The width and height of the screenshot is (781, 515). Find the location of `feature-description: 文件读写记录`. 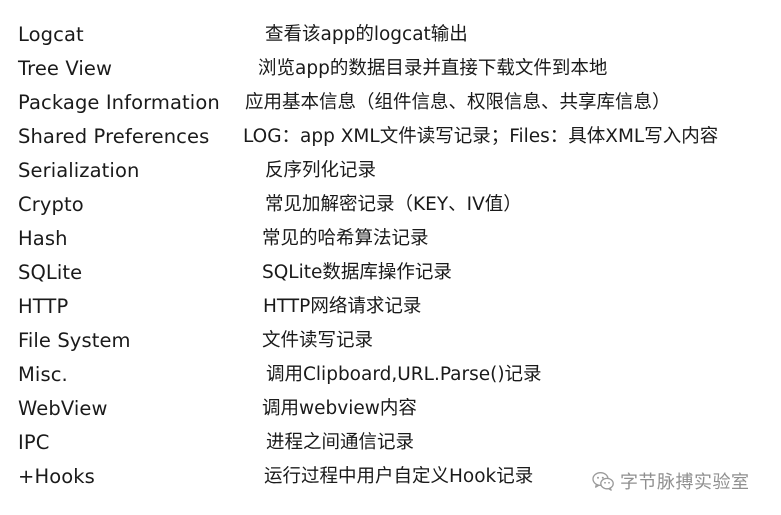

feature-description: 文件读写记录 is located at coordinates (318, 340).